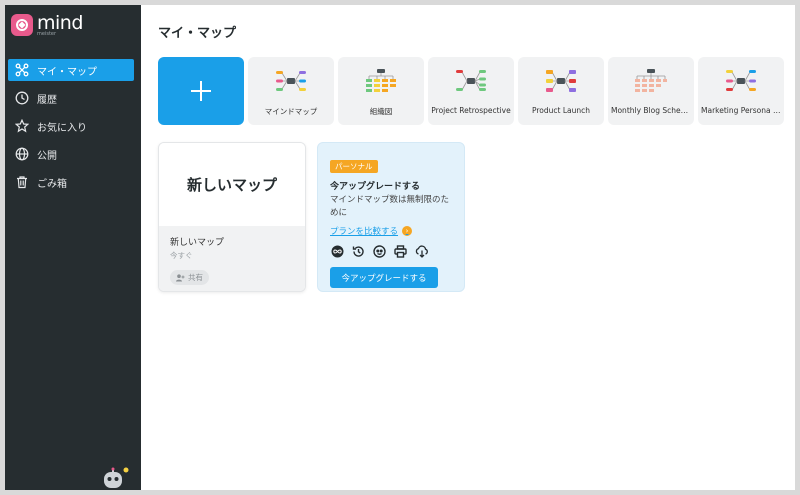 This screenshot has width=800, height=495. Describe the element at coordinates (62, 128) in the screenshot. I see `sidebar-item-label: お気に入り` at that location.